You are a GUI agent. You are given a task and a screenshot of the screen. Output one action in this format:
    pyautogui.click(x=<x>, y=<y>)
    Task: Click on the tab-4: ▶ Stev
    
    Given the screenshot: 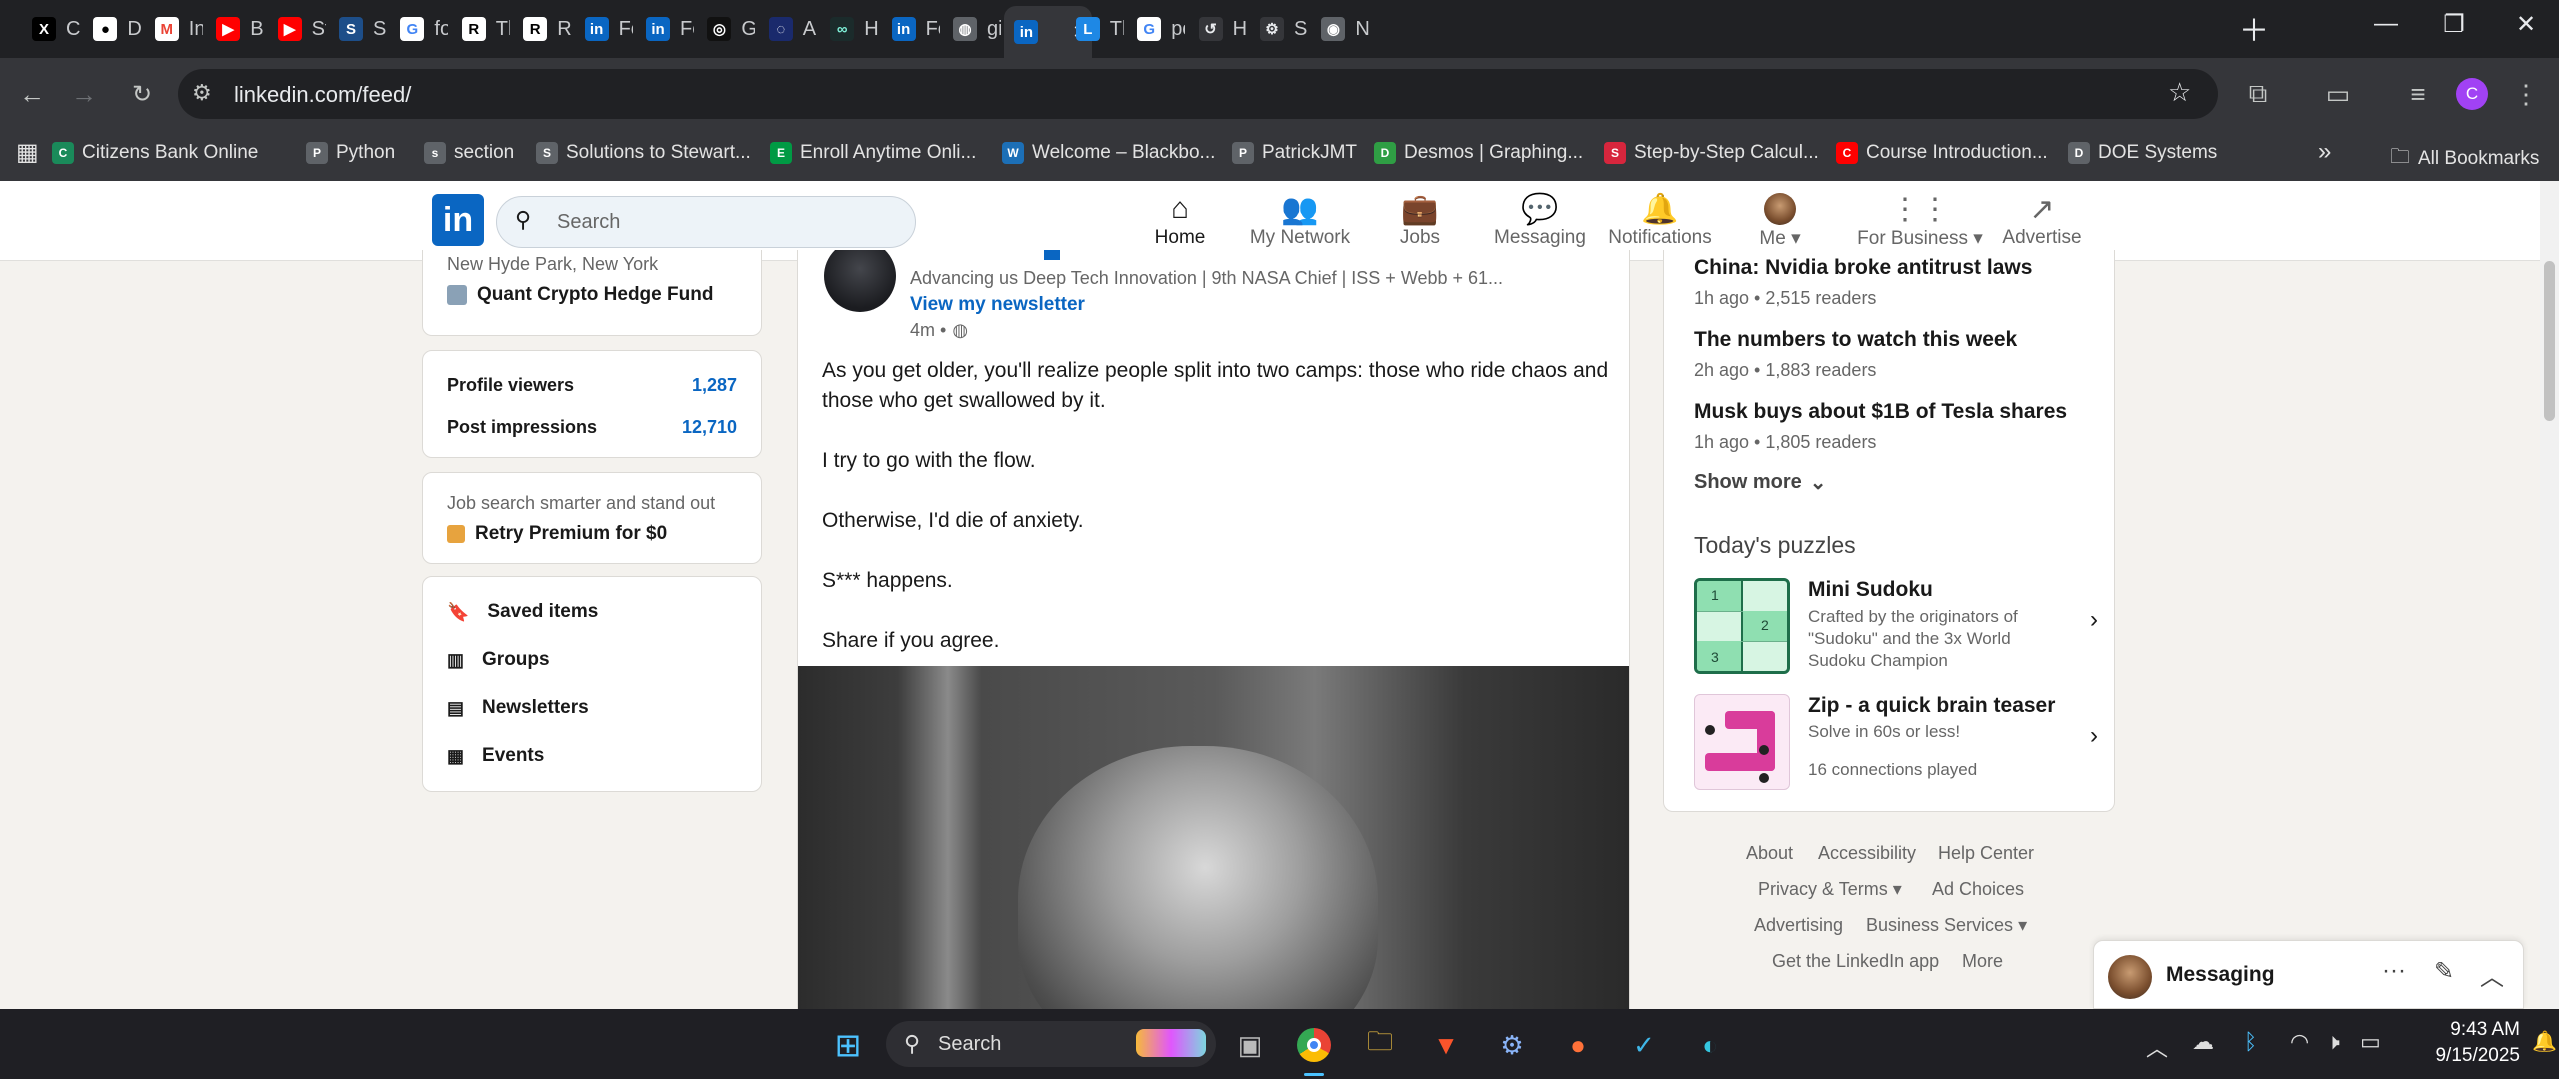 What is the action you would take?
    pyautogui.click(x=297, y=29)
    